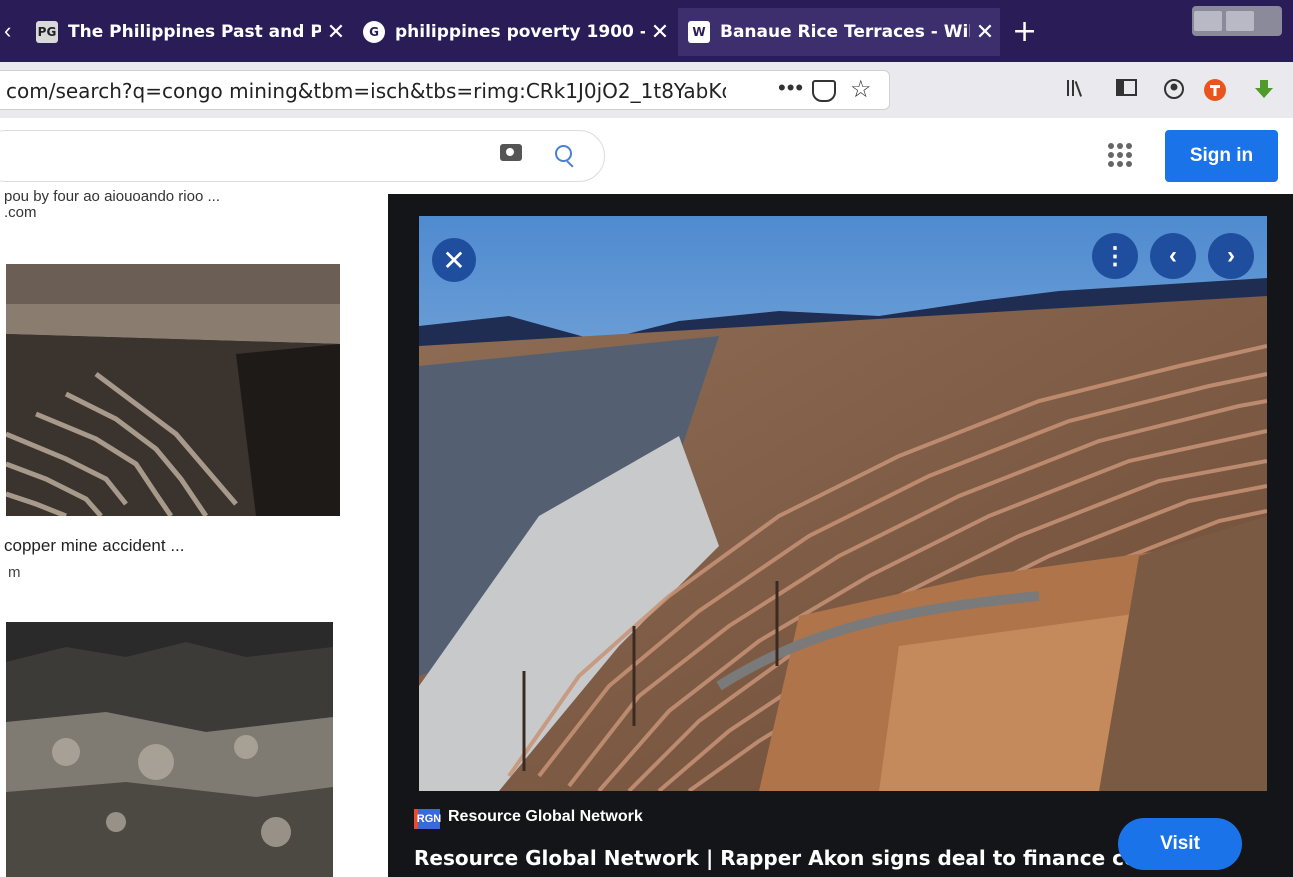 This screenshot has width=1293, height=877. Describe the element at coordinates (824, 91) in the screenshot. I see `pocket-icon` at that location.